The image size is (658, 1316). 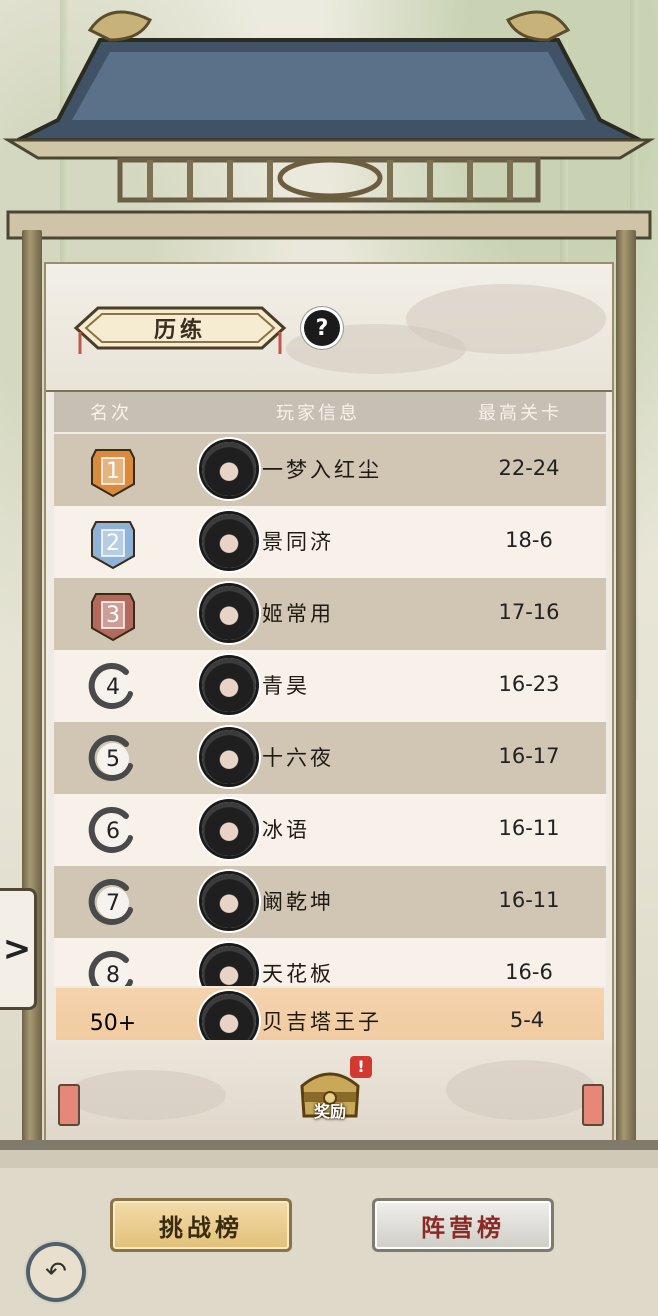 I want to click on player-name: 冰语, so click(x=286, y=830).